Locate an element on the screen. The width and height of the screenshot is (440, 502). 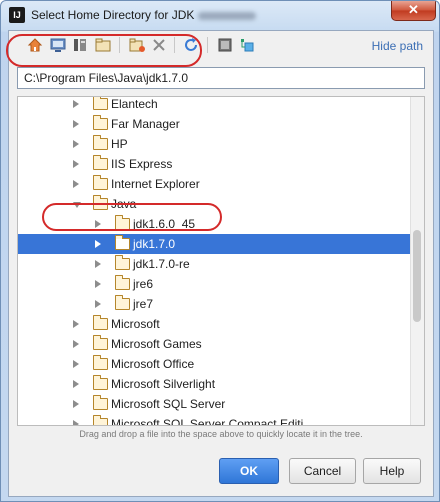
tree-row: Microsoft Games is located at coordinates (215, 344).